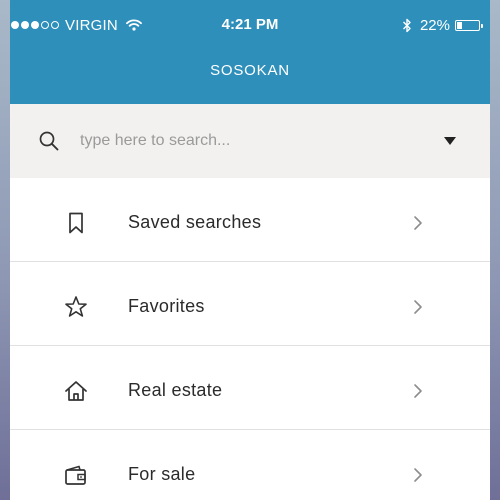 This screenshot has width=500, height=500. I want to click on battery-terminal, so click(482, 25).